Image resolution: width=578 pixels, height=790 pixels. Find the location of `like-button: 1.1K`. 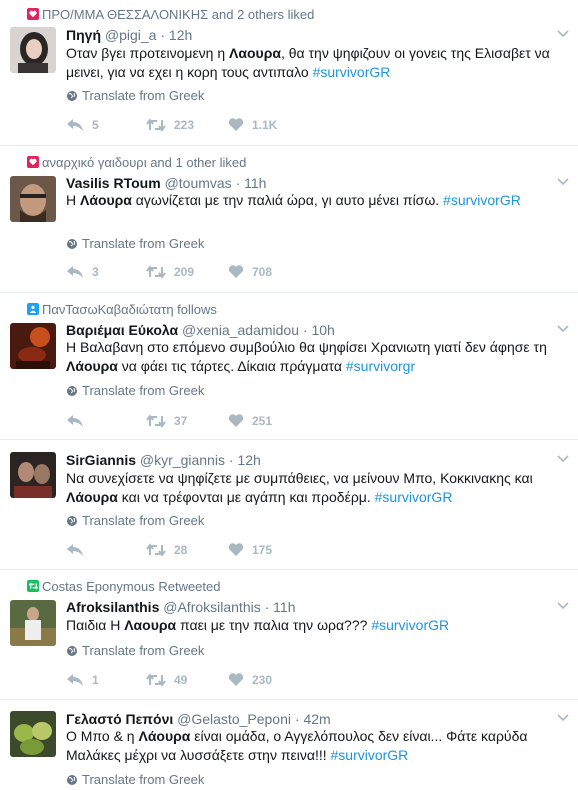

like-button: 1.1K is located at coordinates (252, 125).